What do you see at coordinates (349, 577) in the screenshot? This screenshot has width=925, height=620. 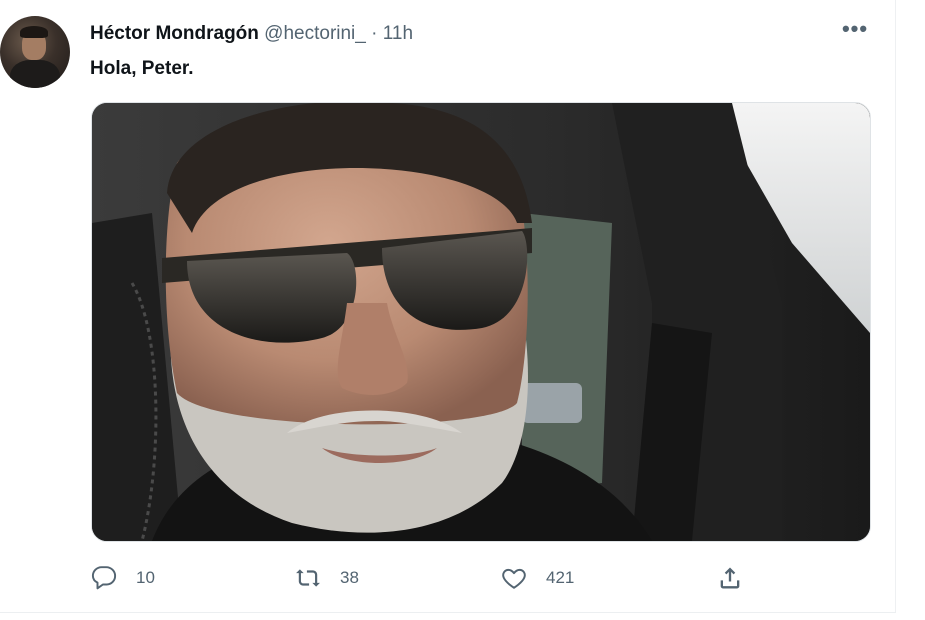 I see `retweet-count: 38` at bounding box center [349, 577].